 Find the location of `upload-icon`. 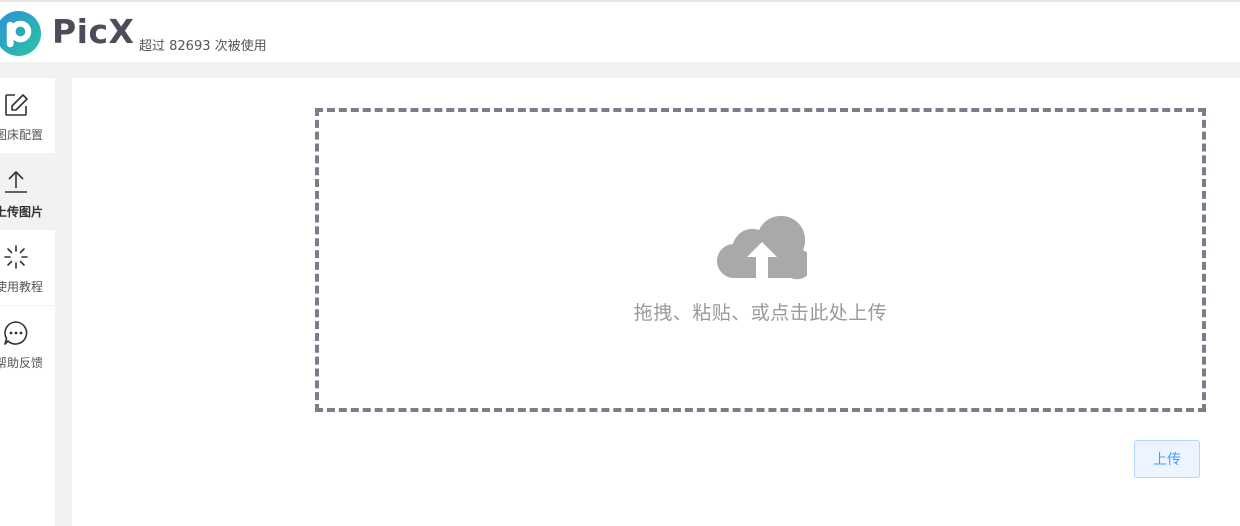

upload-icon is located at coordinates (16, 181).